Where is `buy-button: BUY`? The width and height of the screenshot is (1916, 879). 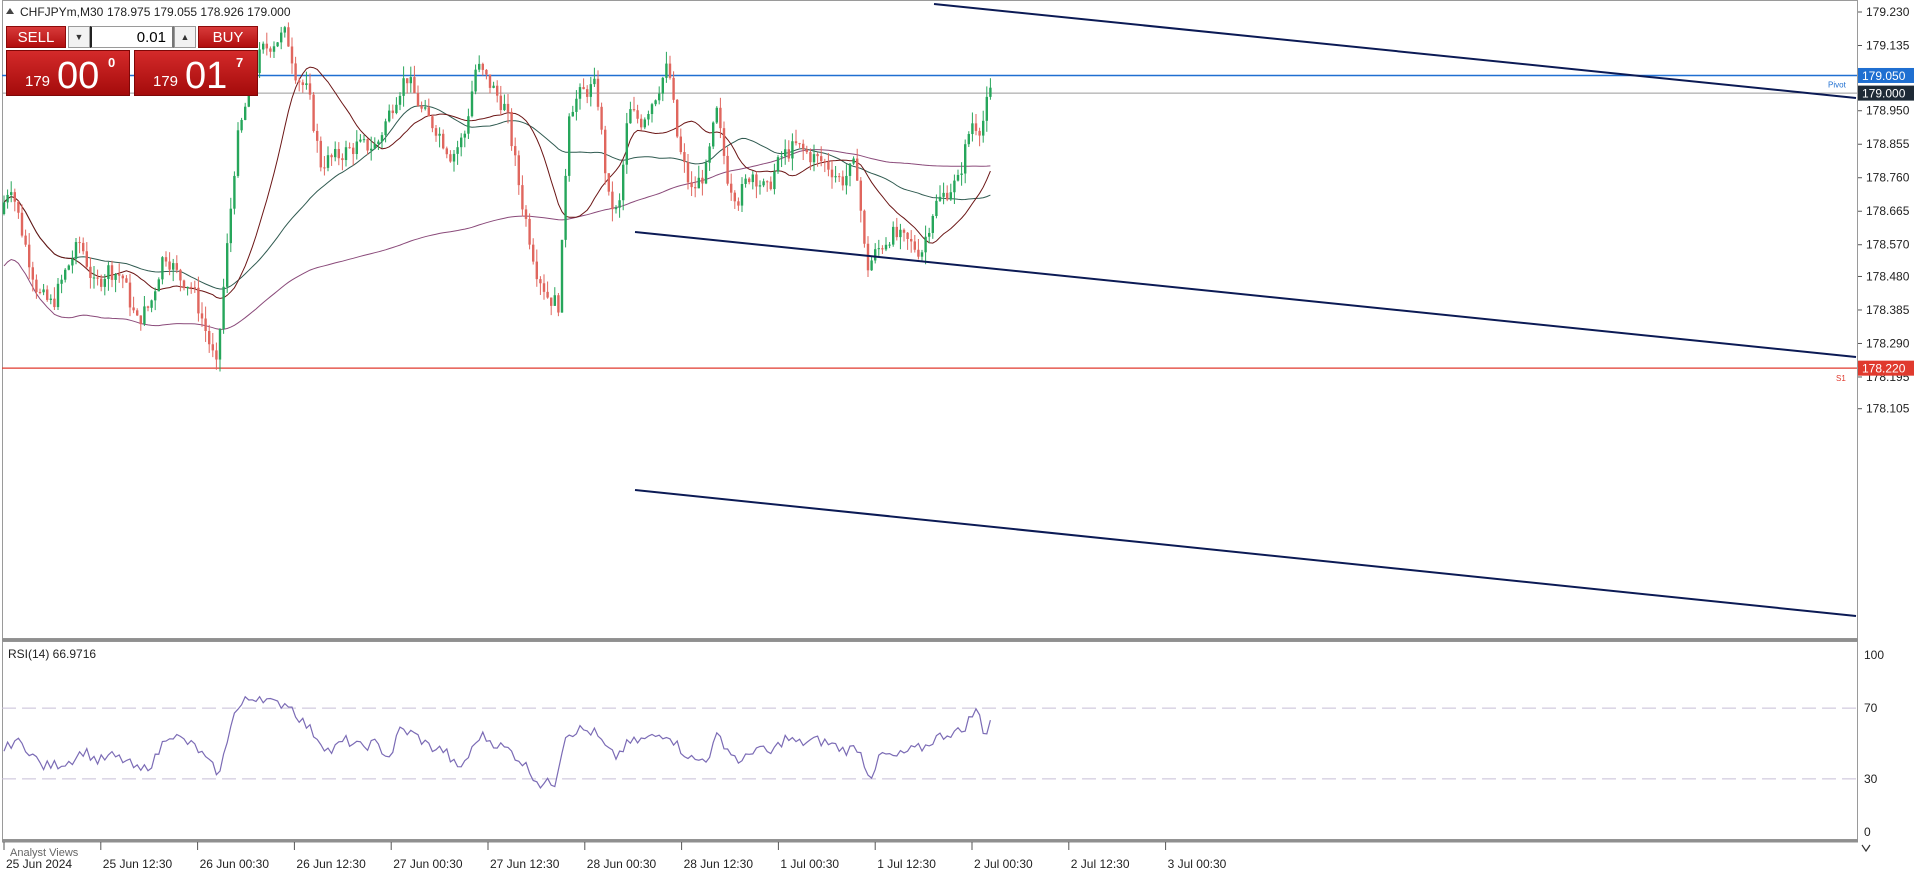 buy-button: BUY is located at coordinates (228, 37).